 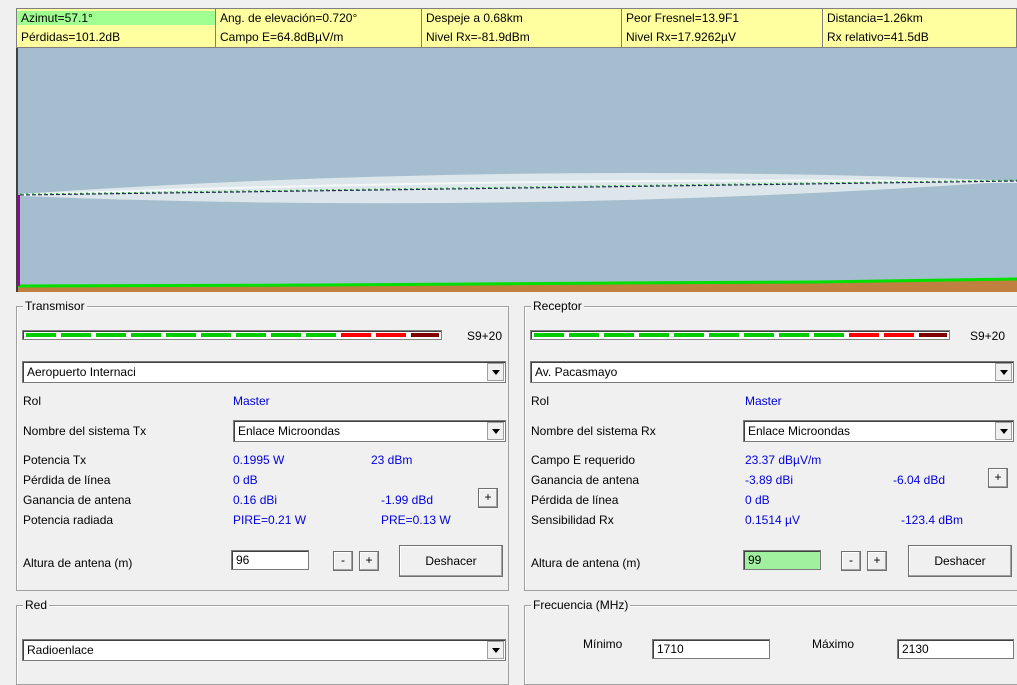 I want to click on tx-gain-dbd: -1.99 dBd, so click(x=407, y=500).